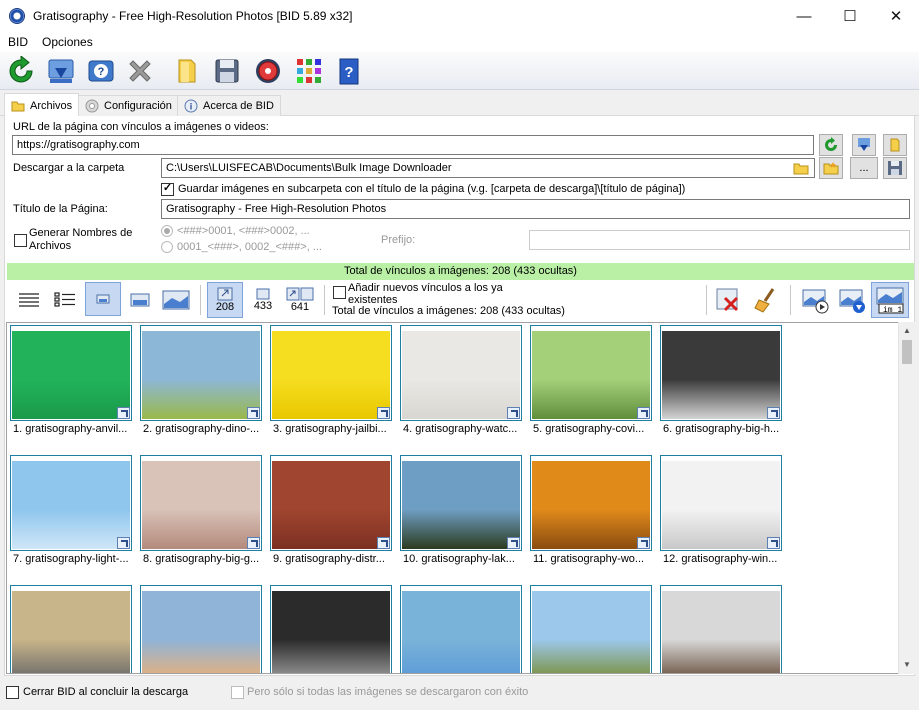 The image size is (919, 710). I want to click on broom-icon, so click(764, 300).